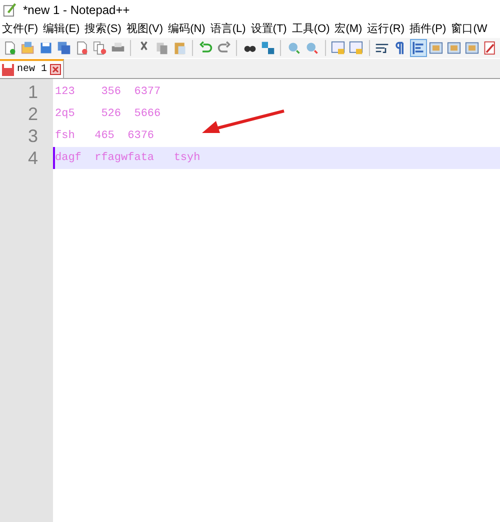  I want to click on replace-icon, so click(267, 48).